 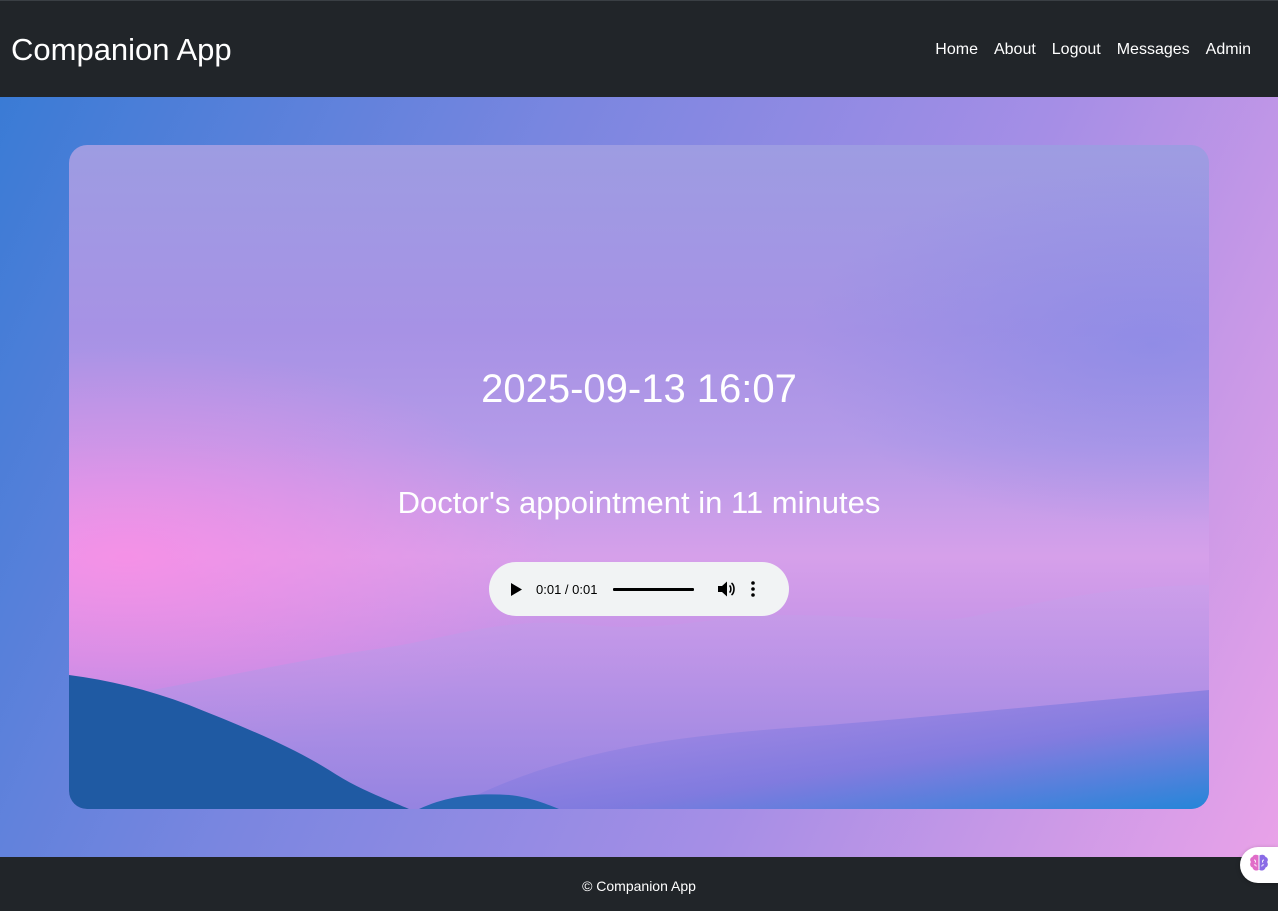 I want to click on nav-links: Home About Logout Messages Admin, so click(x=1093, y=50).